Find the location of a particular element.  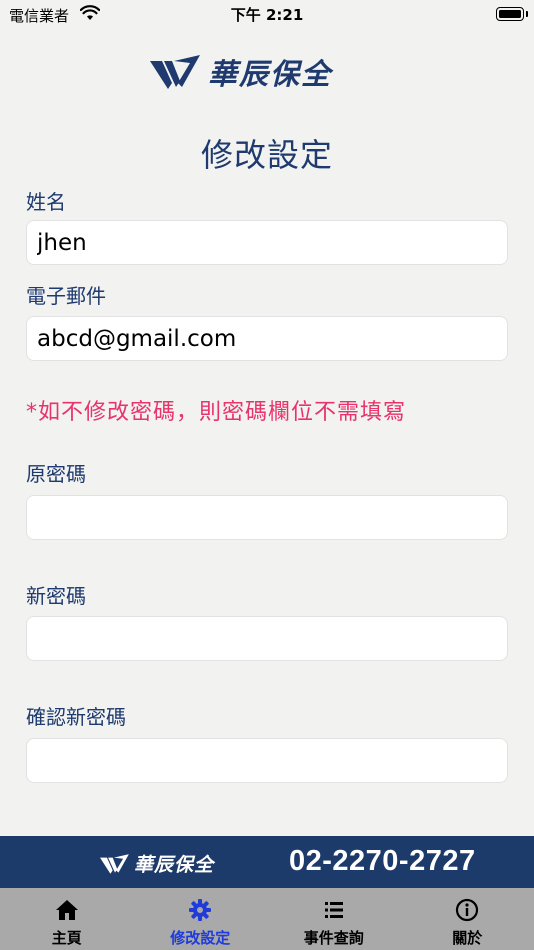

page-title: 修改設定 is located at coordinates (266, 155).